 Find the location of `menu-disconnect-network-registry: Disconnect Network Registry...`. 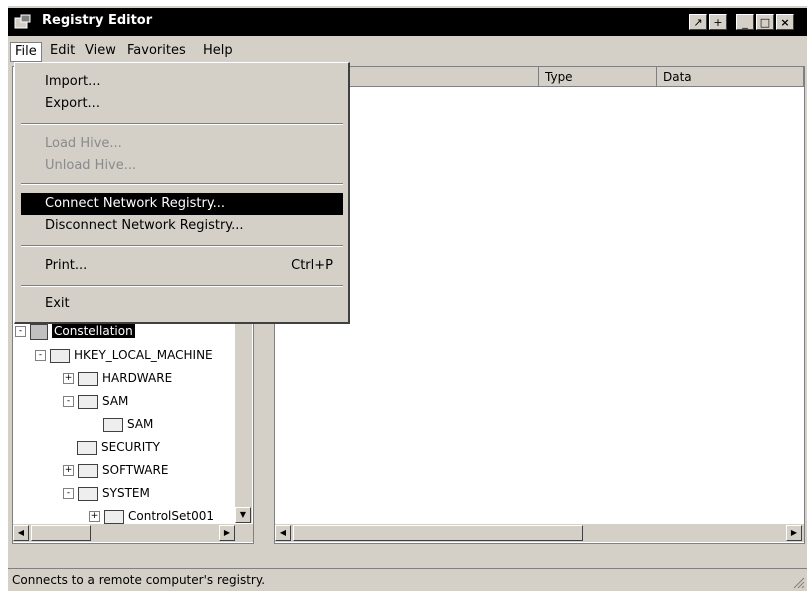

menu-disconnect-network-registry: Disconnect Network Registry... is located at coordinates (182, 226).